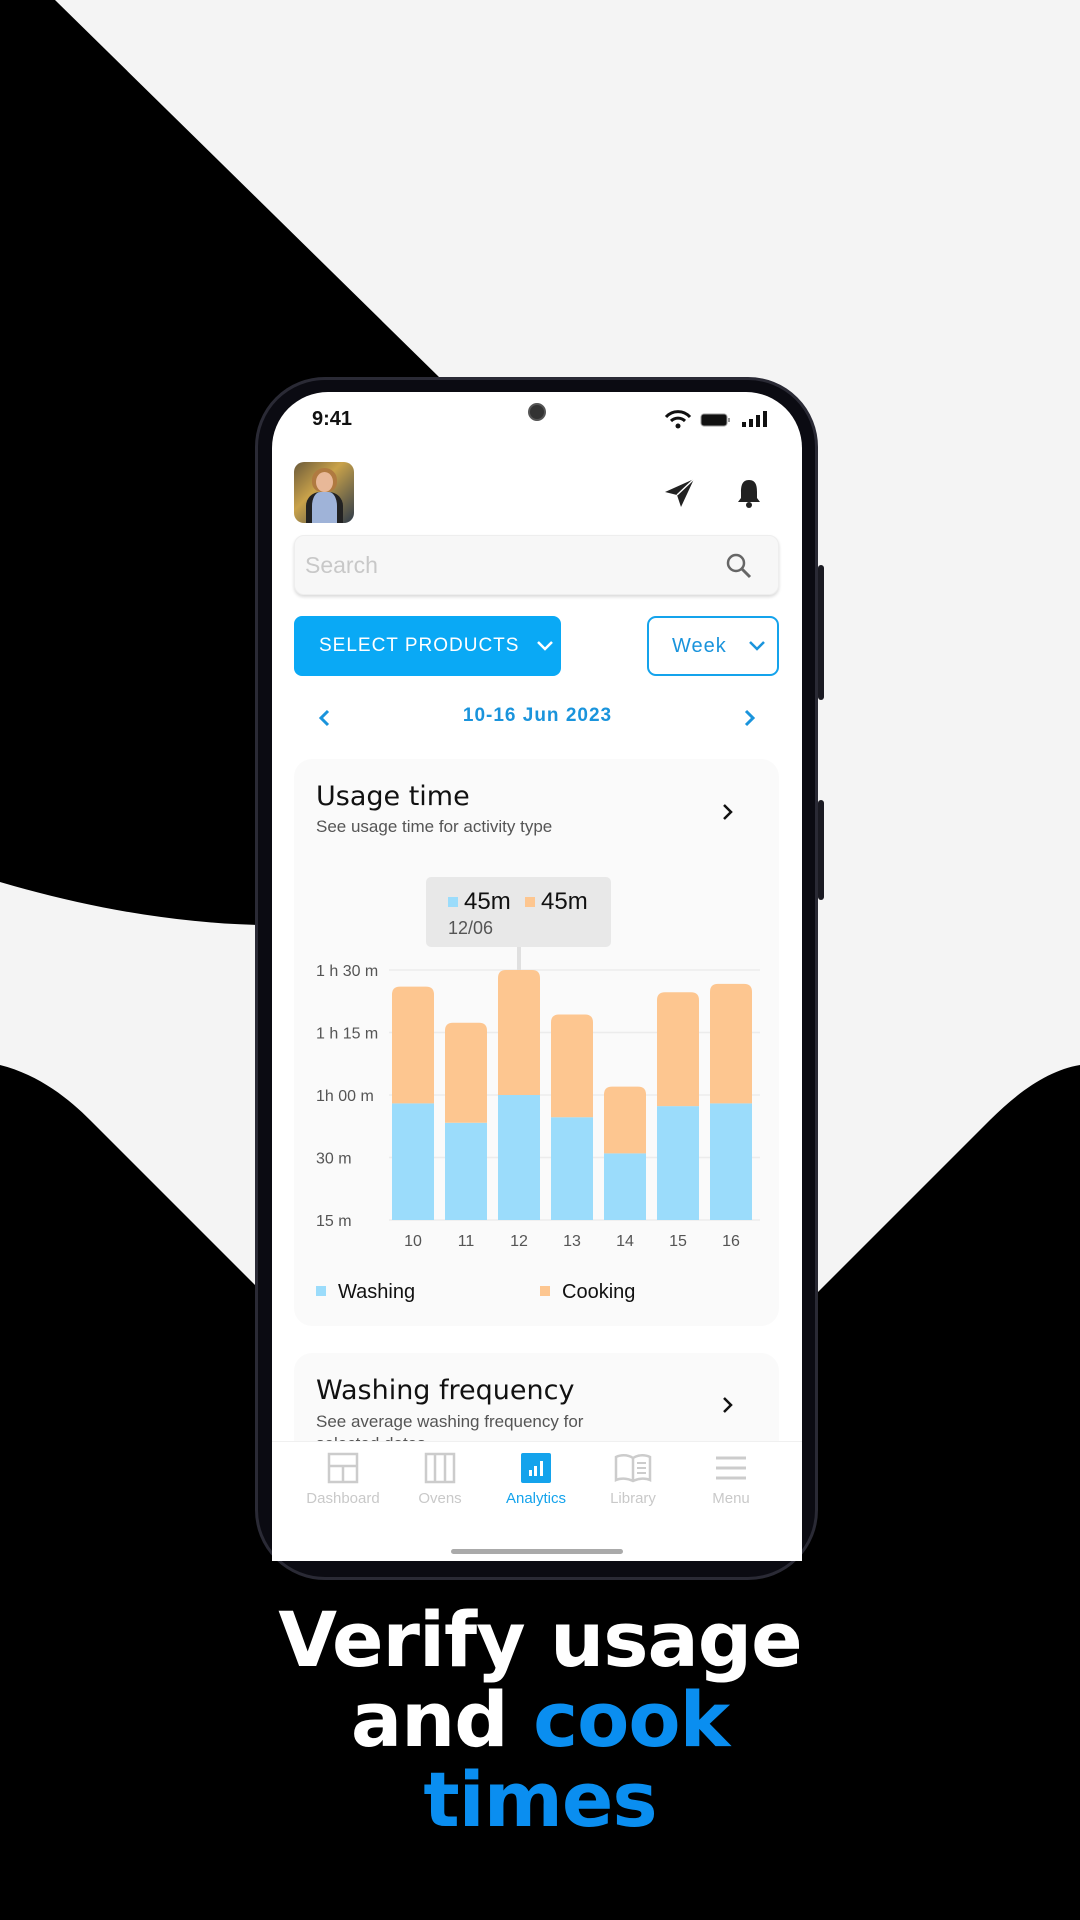 Image resolution: width=1080 pixels, height=1920 pixels. Describe the element at coordinates (347, 1034) in the screenshot. I see `y-tick-label: 1 h 15 m` at that location.